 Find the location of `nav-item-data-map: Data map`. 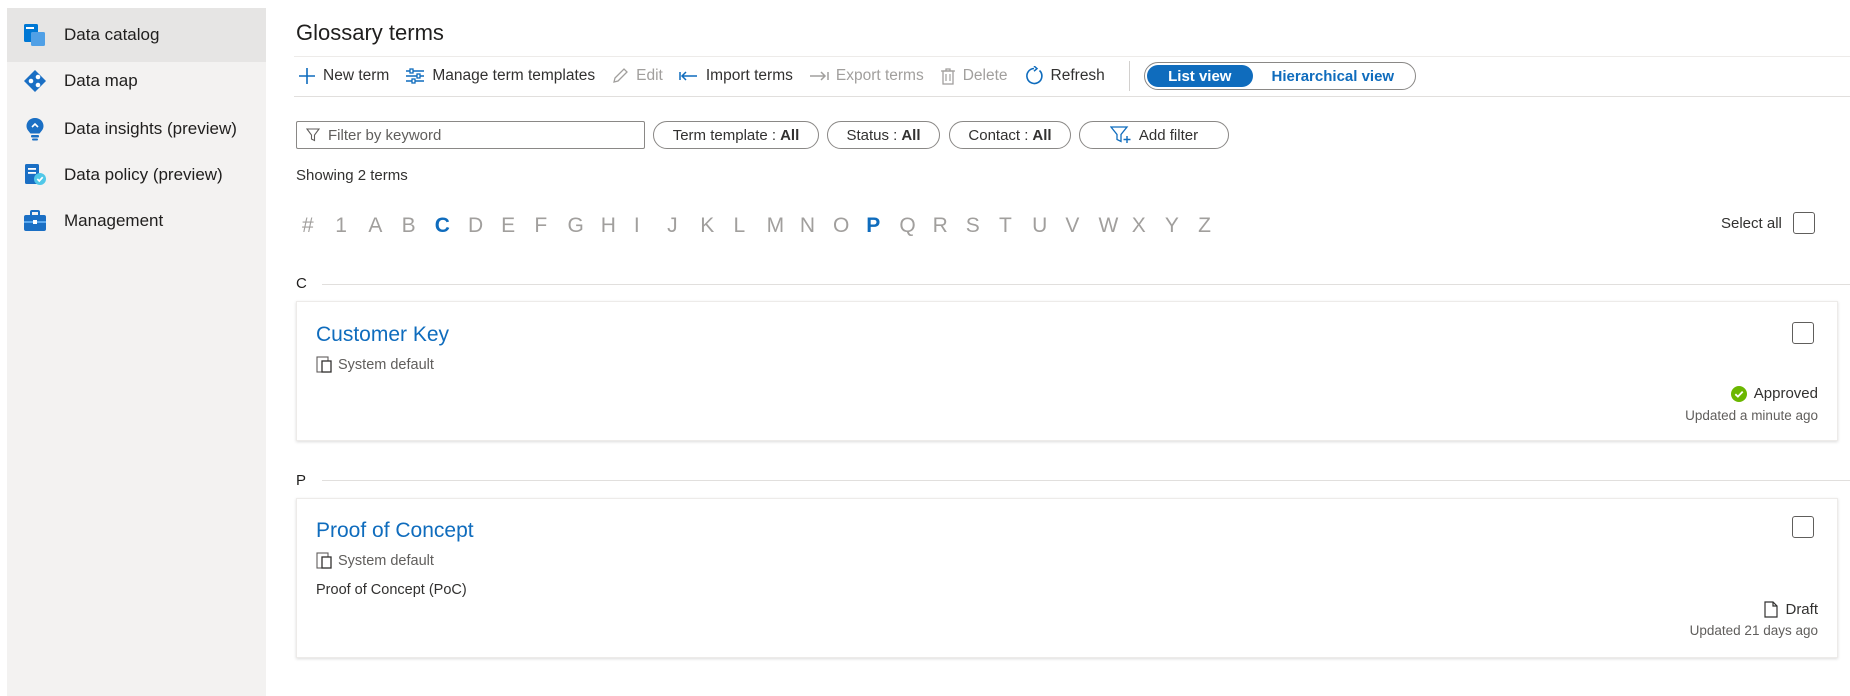

nav-item-data-map: Data map is located at coordinates (136, 81).